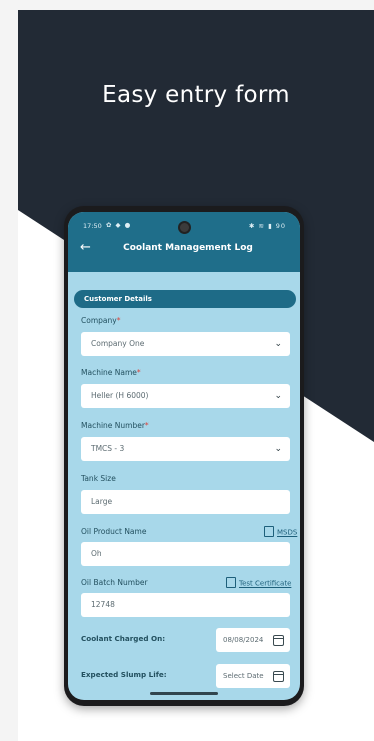  I want to click on machine-number-value: TMCS - 3, so click(108, 448).